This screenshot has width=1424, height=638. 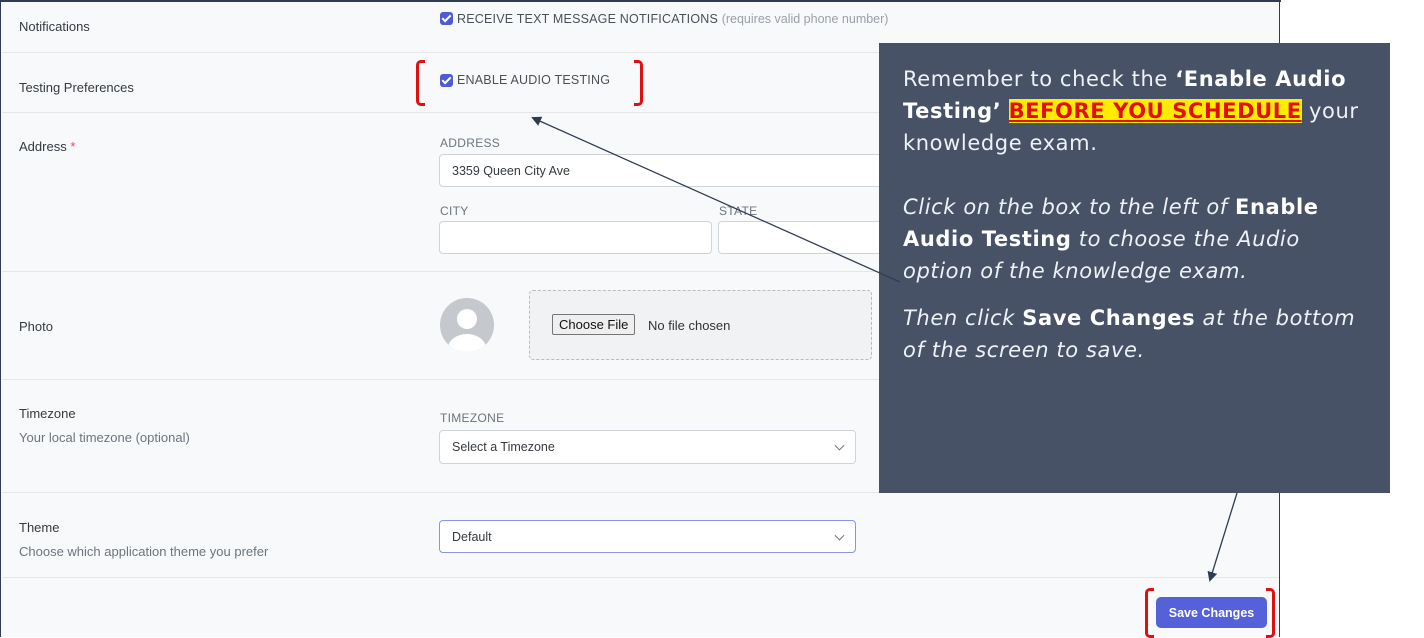 What do you see at coordinates (76, 87) in the screenshot?
I see `testing-preferences-label: Testing Preferences` at bounding box center [76, 87].